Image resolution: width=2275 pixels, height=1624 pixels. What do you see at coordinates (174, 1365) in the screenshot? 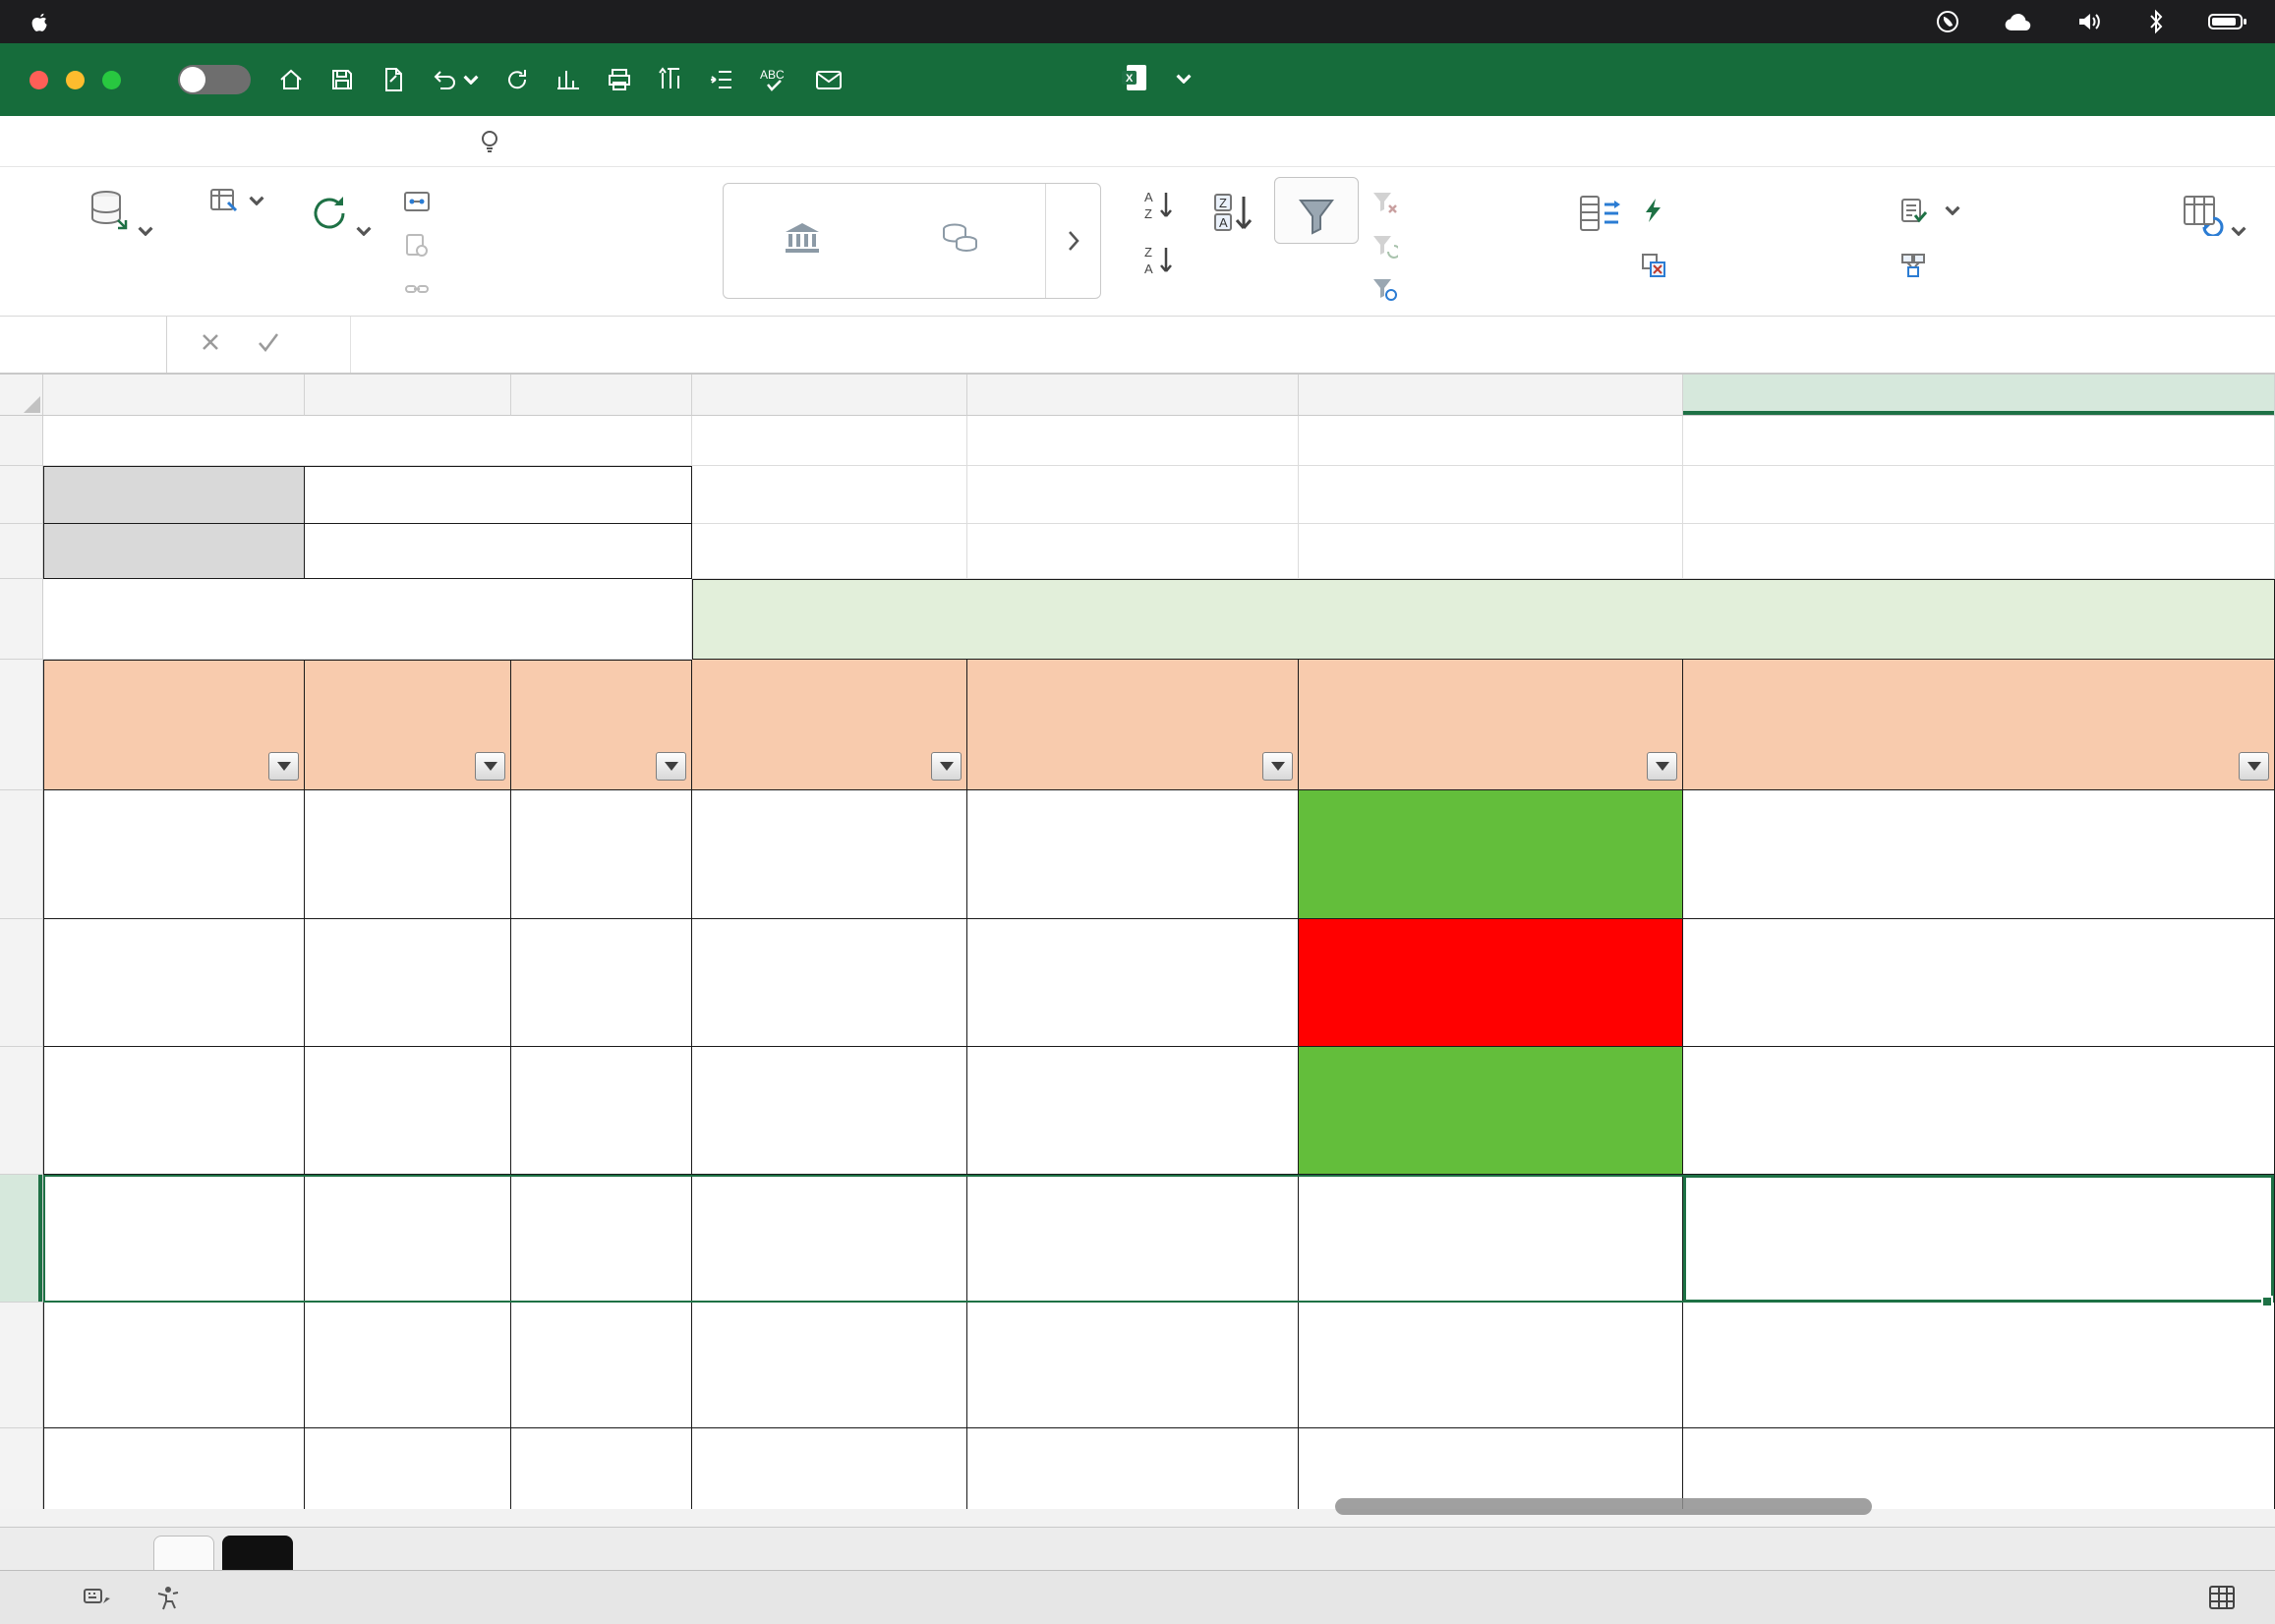
I see `cell-A10` at bounding box center [174, 1365].